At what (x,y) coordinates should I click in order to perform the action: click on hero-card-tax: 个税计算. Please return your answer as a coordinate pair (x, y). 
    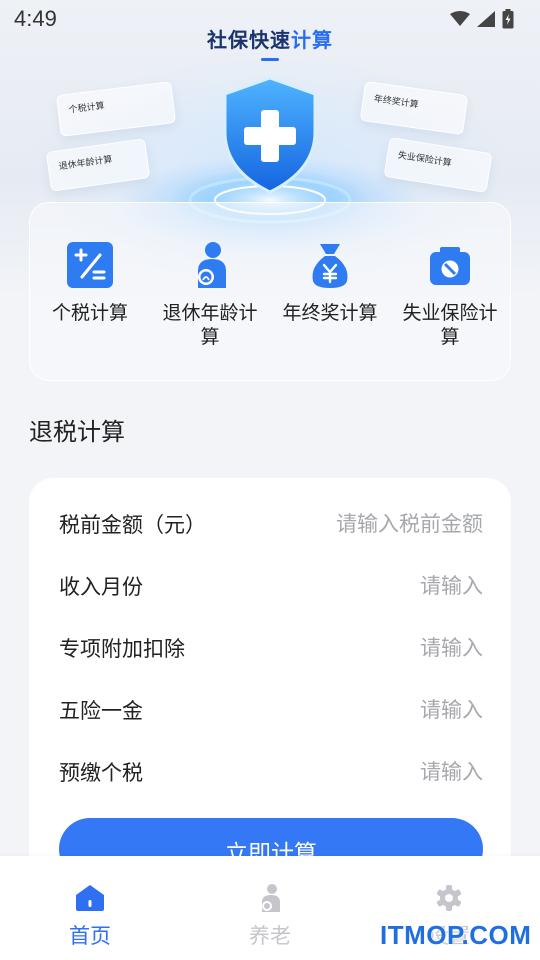
    Looking at the image, I should click on (116, 109).